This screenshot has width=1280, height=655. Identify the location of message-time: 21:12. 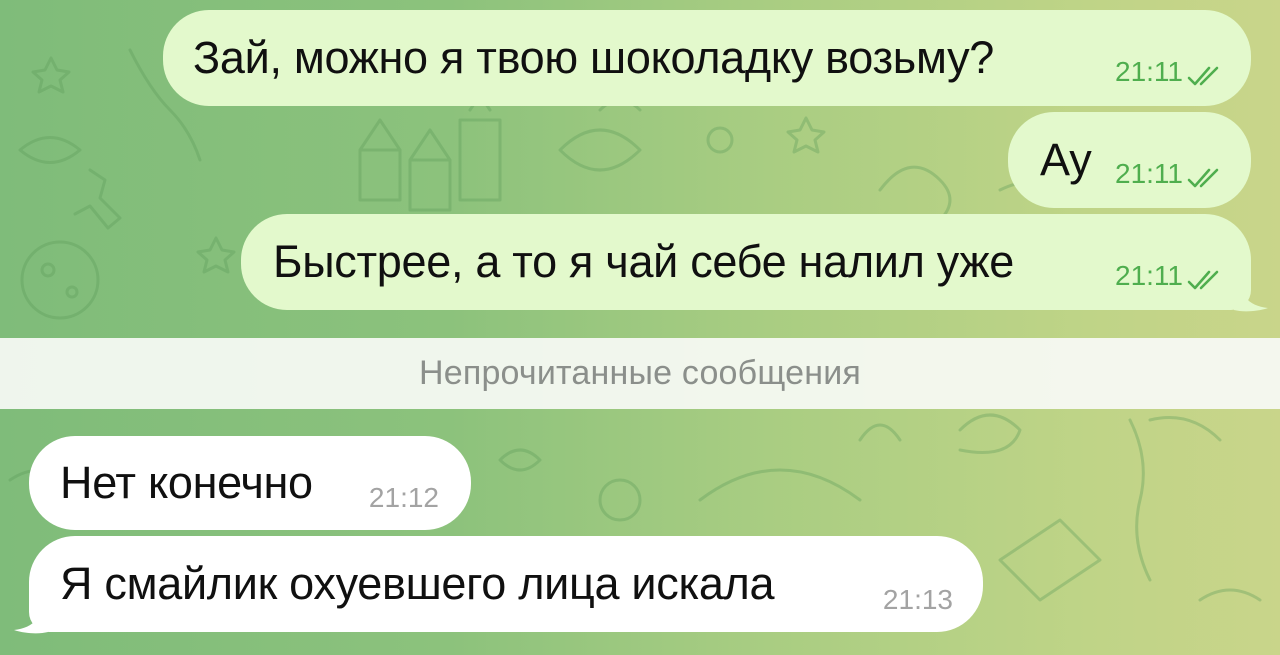
(403, 497).